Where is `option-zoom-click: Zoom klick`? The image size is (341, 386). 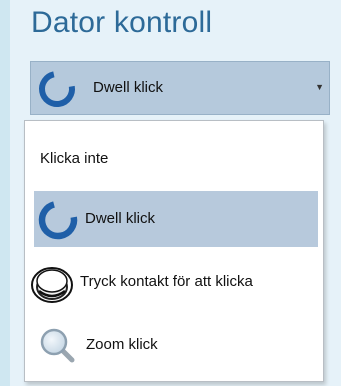
option-zoom-click: Zoom klick is located at coordinates (174, 345).